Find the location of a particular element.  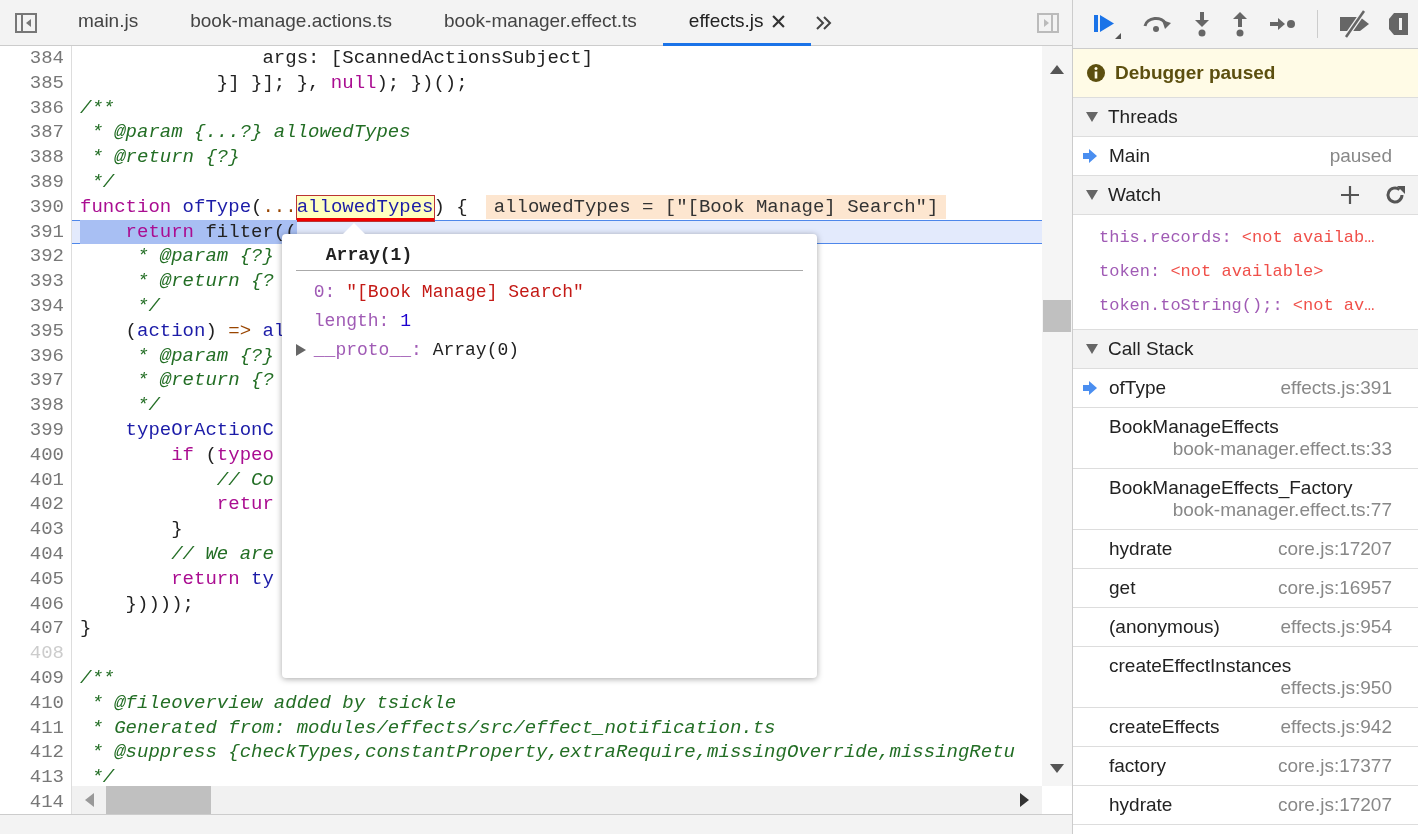

toggle-navigator-icon is located at coordinates (26, 22).